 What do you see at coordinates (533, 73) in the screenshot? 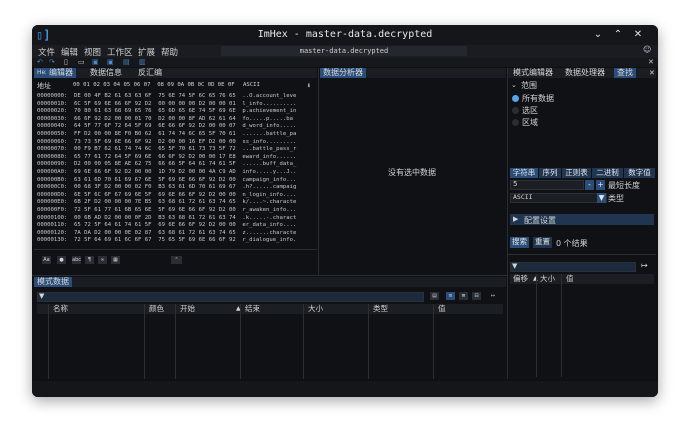
I see `tab-pattern-editor: 模式编辑器` at bounding box center [533, 73].